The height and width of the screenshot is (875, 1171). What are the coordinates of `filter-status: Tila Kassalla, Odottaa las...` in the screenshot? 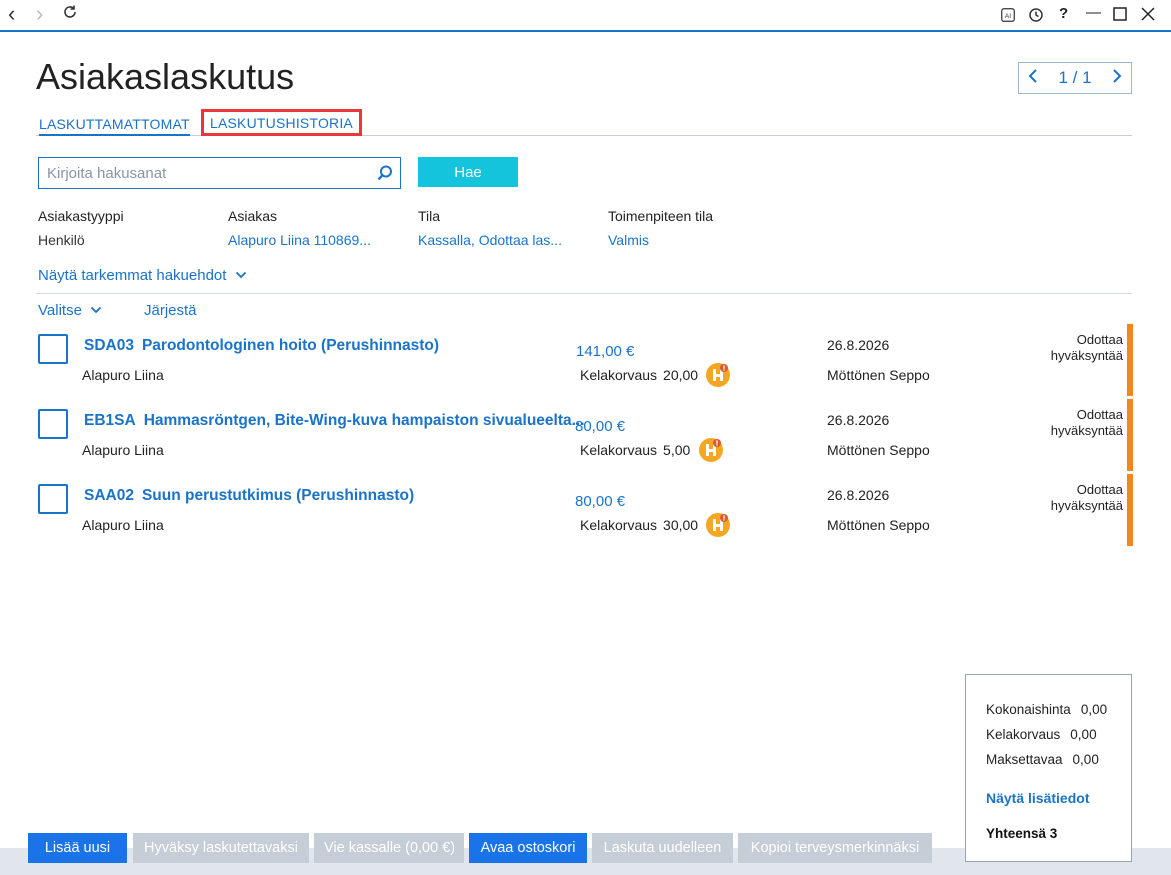 It's located at (490, 228).